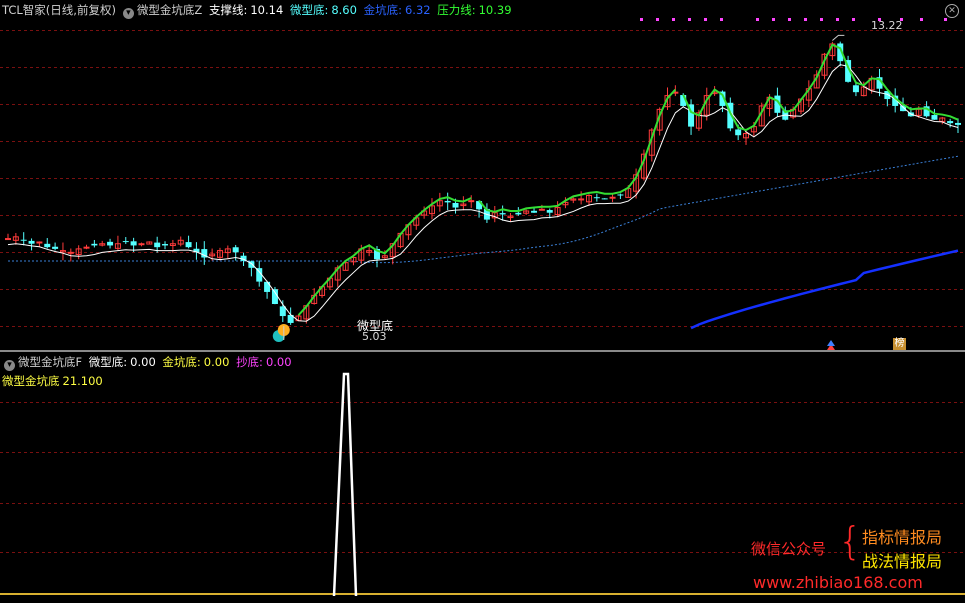 The height and width of the screenshot is (603, 965). Describe the element at coordinates (267, 10) in the screenshot. I see `support-value: 10.14` at that location.